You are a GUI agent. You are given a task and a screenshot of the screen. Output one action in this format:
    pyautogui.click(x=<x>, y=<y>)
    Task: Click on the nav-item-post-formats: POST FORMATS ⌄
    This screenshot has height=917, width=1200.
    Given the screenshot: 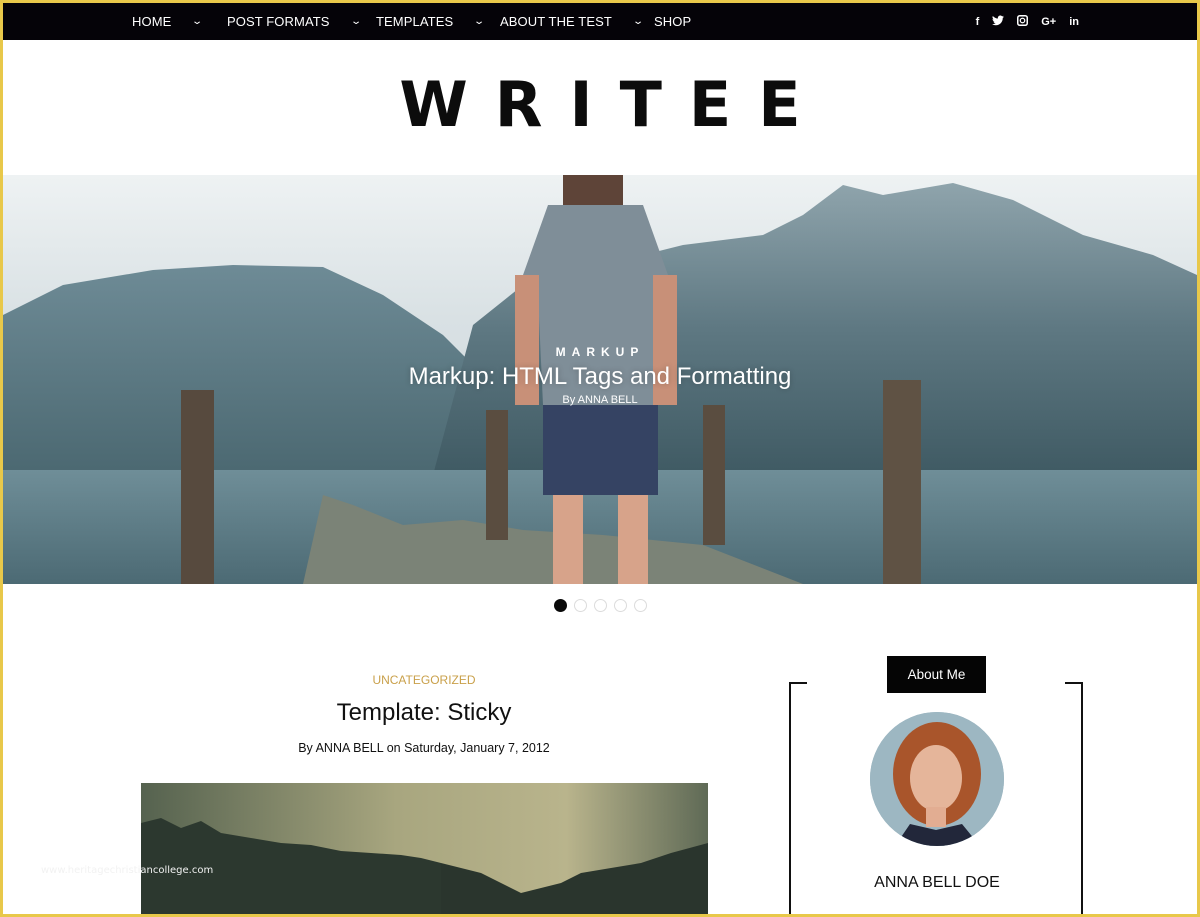 What is the action you would take?
    pyautogui.click(x=301, y=21)
    